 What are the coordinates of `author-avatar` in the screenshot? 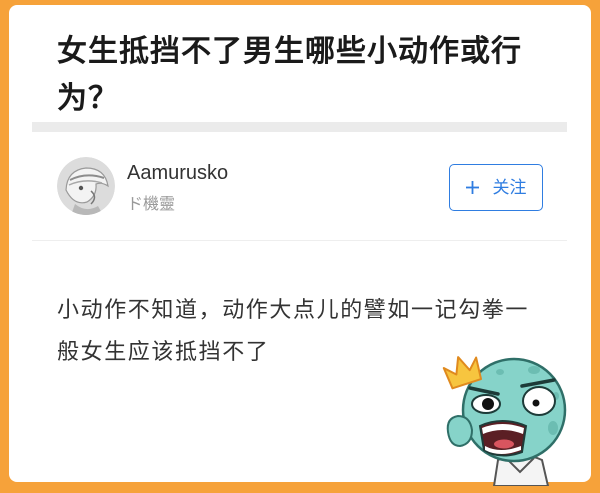 It's located at (86, 186).